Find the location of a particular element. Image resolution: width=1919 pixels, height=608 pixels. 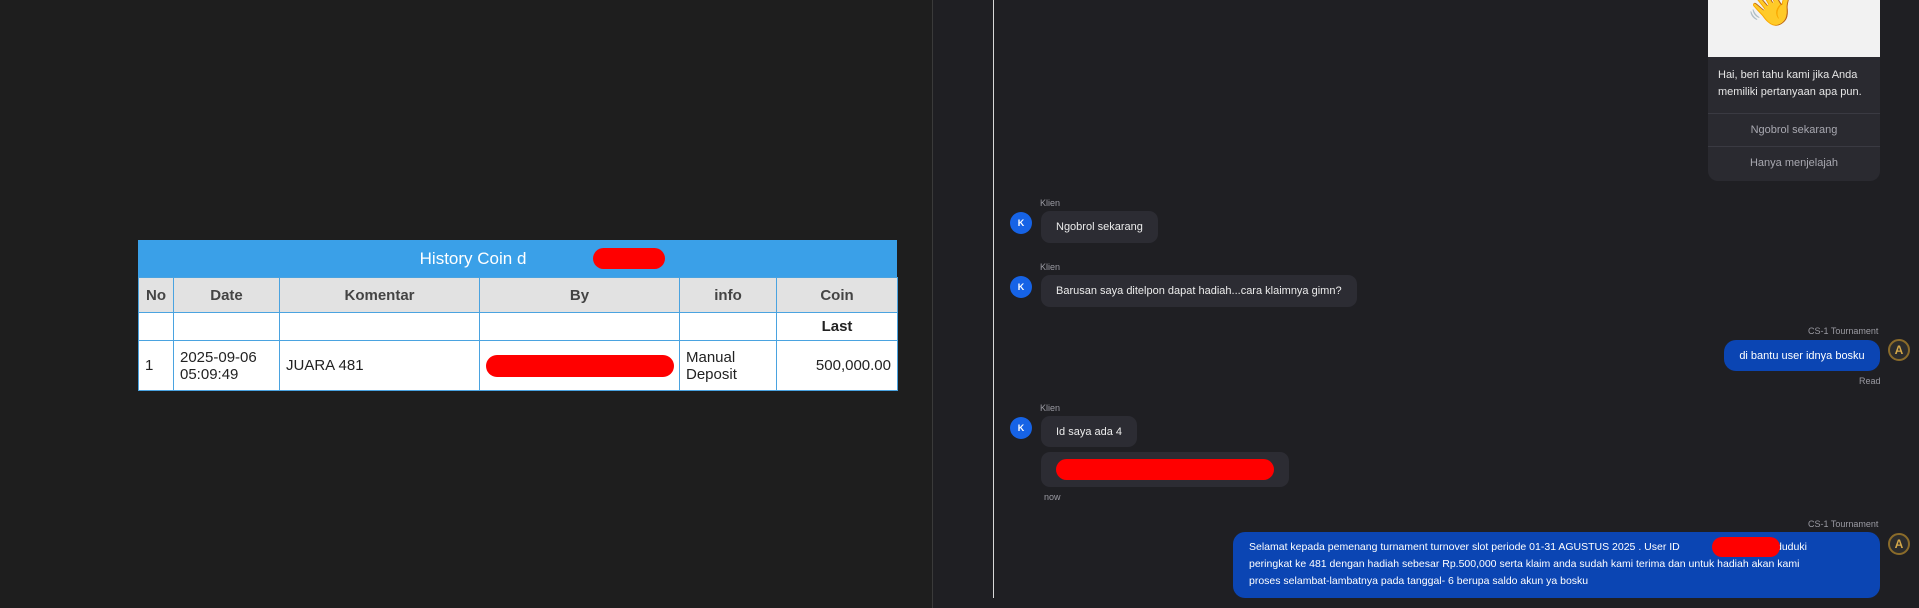

user-id-redaction is located at coordinates (1746, 547).